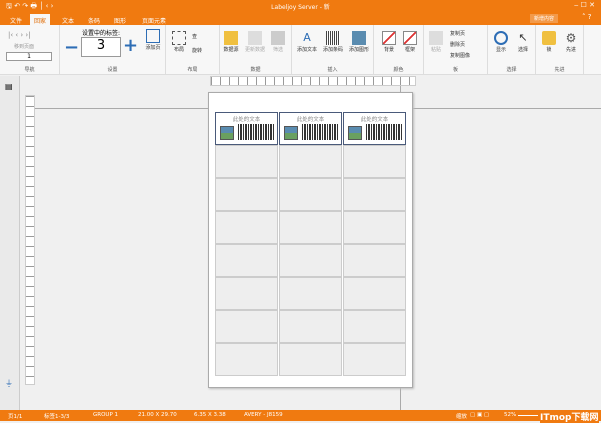 The width and height of the screenshot is (601, 423). What do you see at coordinates (29, 56) in the screenshot?
I see `page-input: 1` at bounding box center [29, 56].